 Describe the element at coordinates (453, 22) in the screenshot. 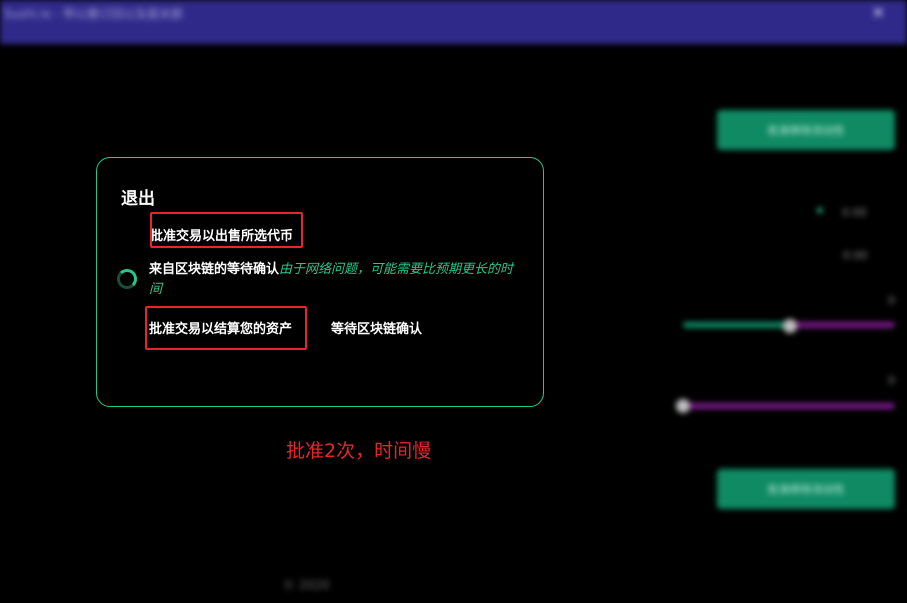

I see `window-titlebar: Sushi.io - 带以撤订回以及报关额 ✕` at that location.